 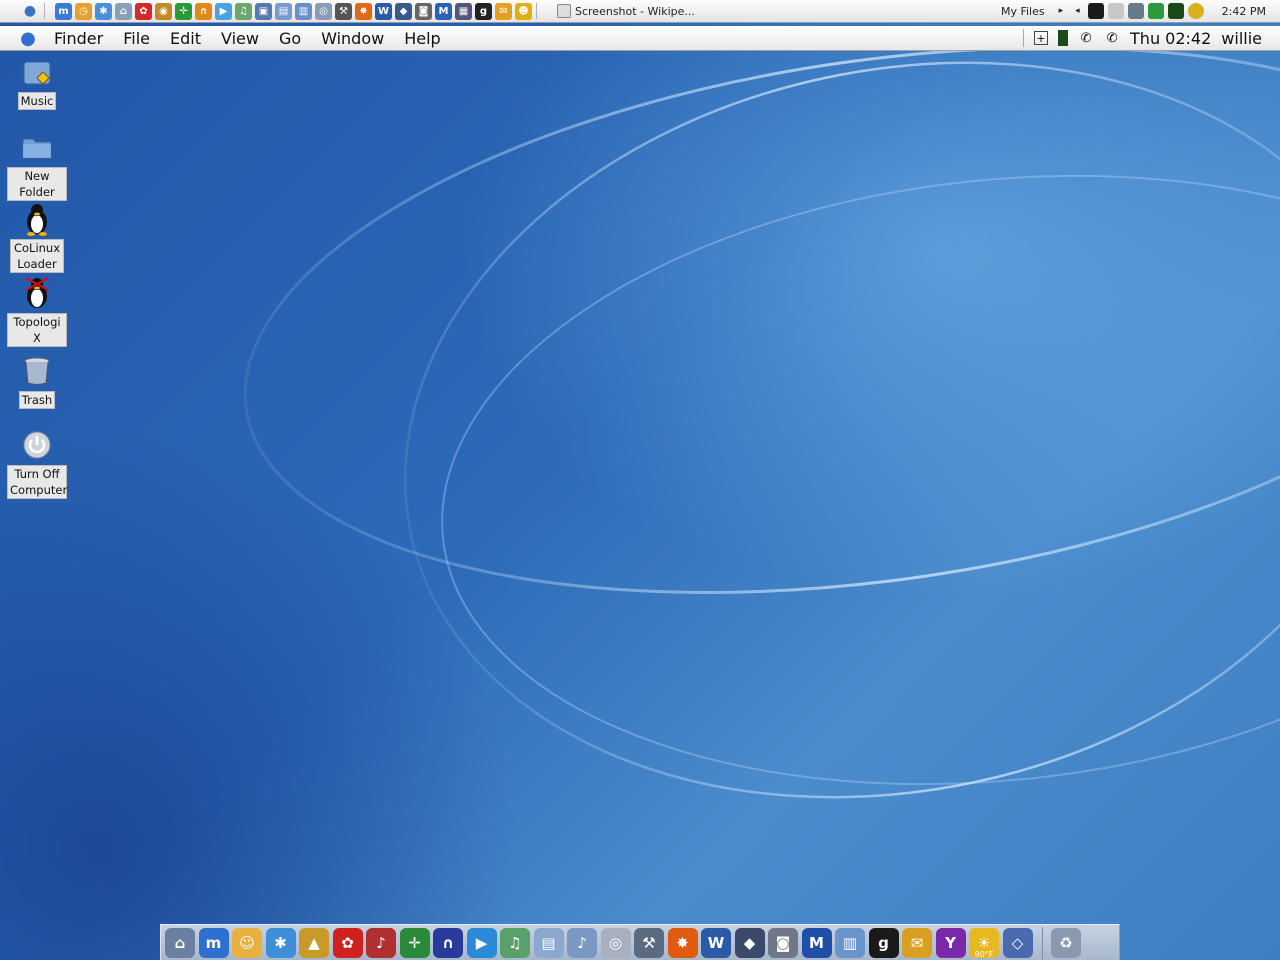 I want to click on flower-icon: ✿, so click(x=143, y=11).